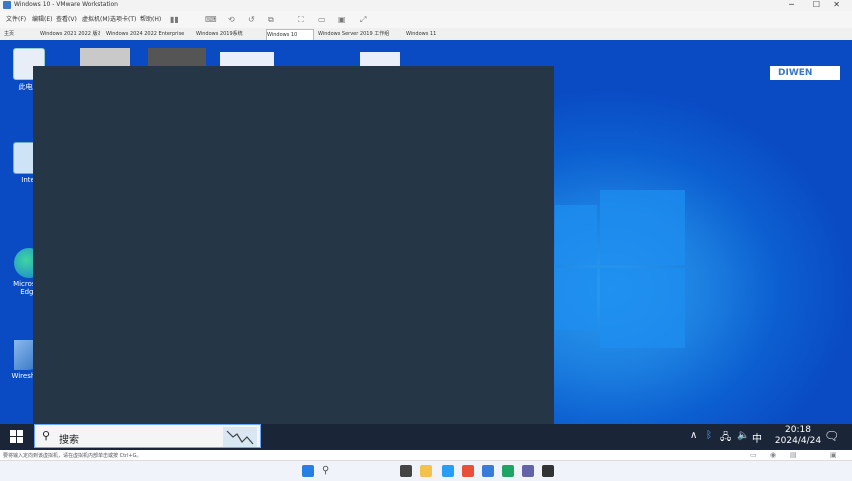 The height and width of the screenshot is (481, 852). Describe the element at coordinates (16, 18) in the screenshot. I see `menu-file: 文件(F)` at that location.